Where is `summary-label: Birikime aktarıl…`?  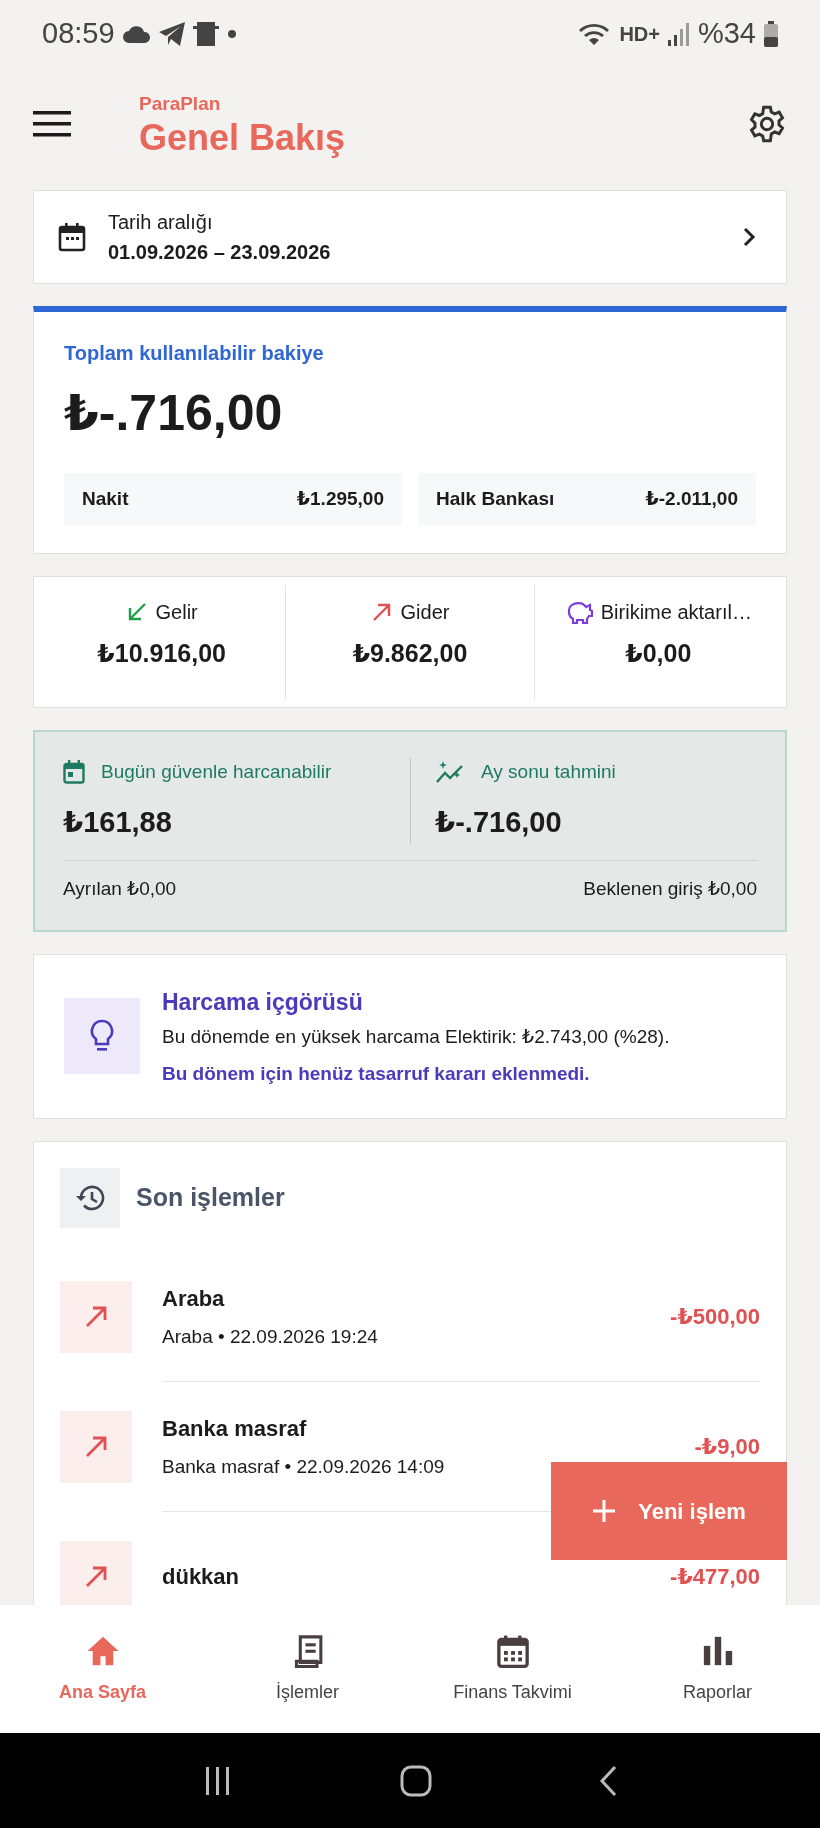 summary-label: Birikime aktarıl… is located at coordinates (676, 612).